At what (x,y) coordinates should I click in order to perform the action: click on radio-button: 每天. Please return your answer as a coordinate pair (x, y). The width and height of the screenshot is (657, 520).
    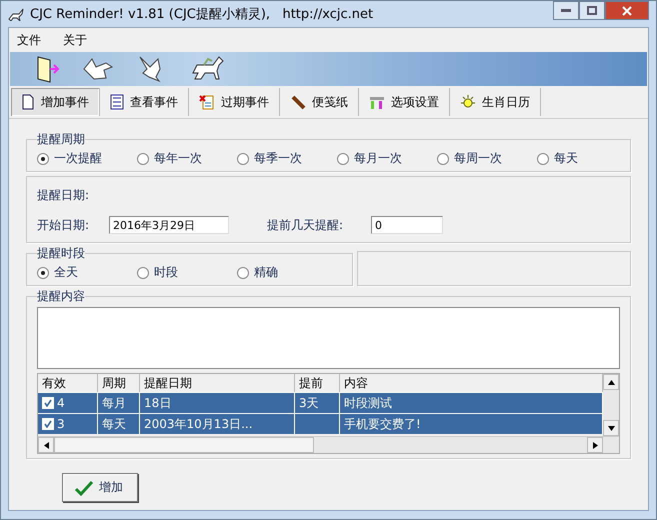
    Looking at the image, I should click on (587, 158).